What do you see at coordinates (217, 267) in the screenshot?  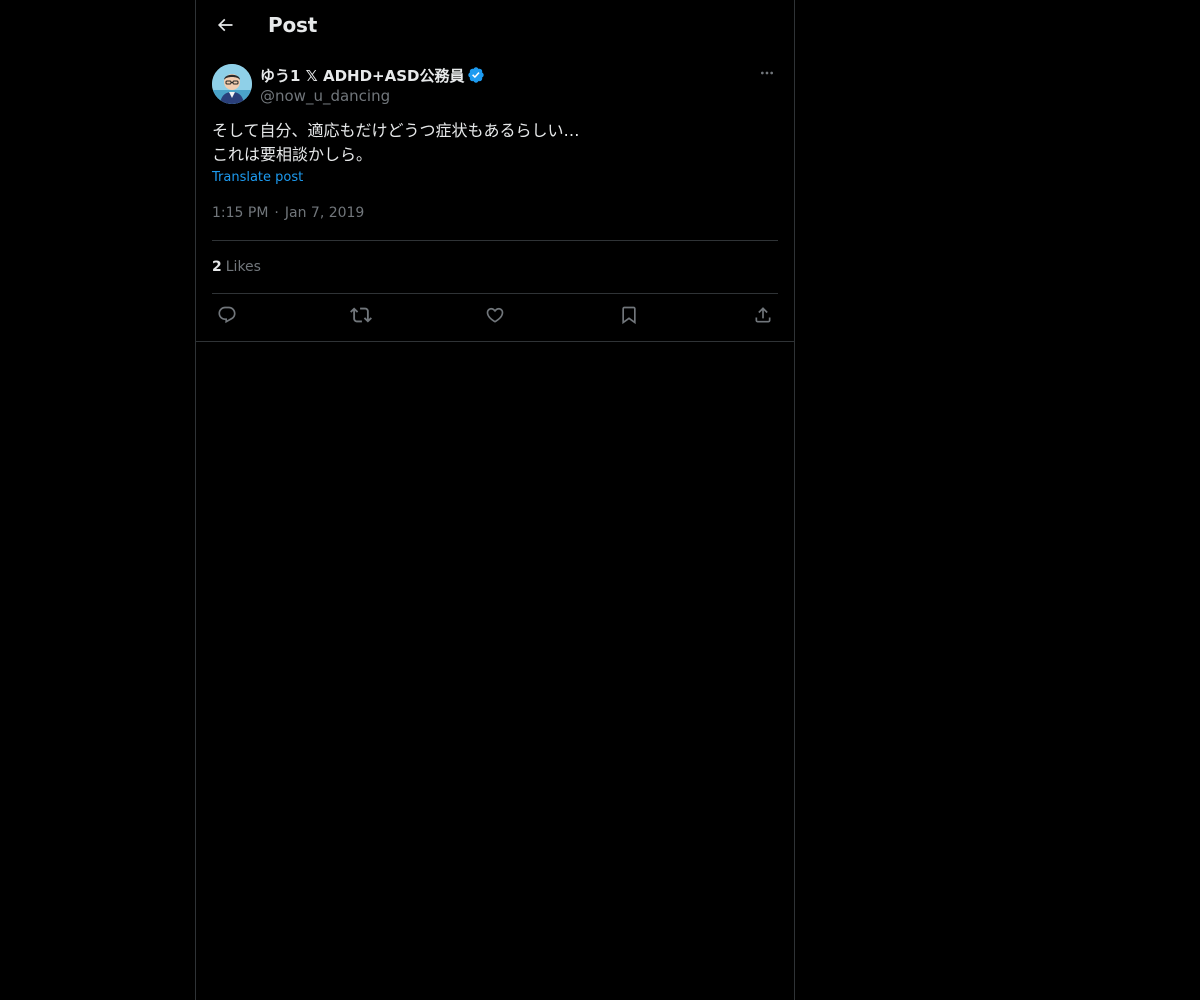 I see `likes-count: 2` at bounding box center [217, 267].